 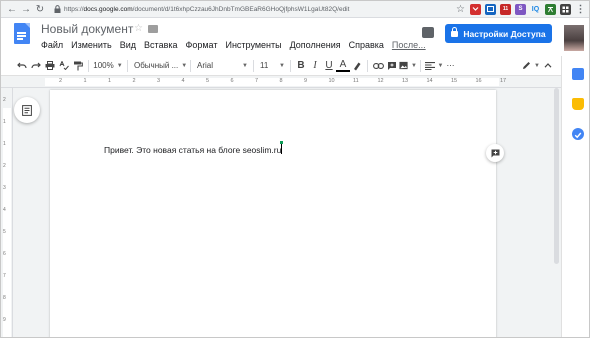 What do you see at coordinates (108, 66) in the screenshot?
I see `zoom-select: 100% ▼` at bounding box center [108, 66].